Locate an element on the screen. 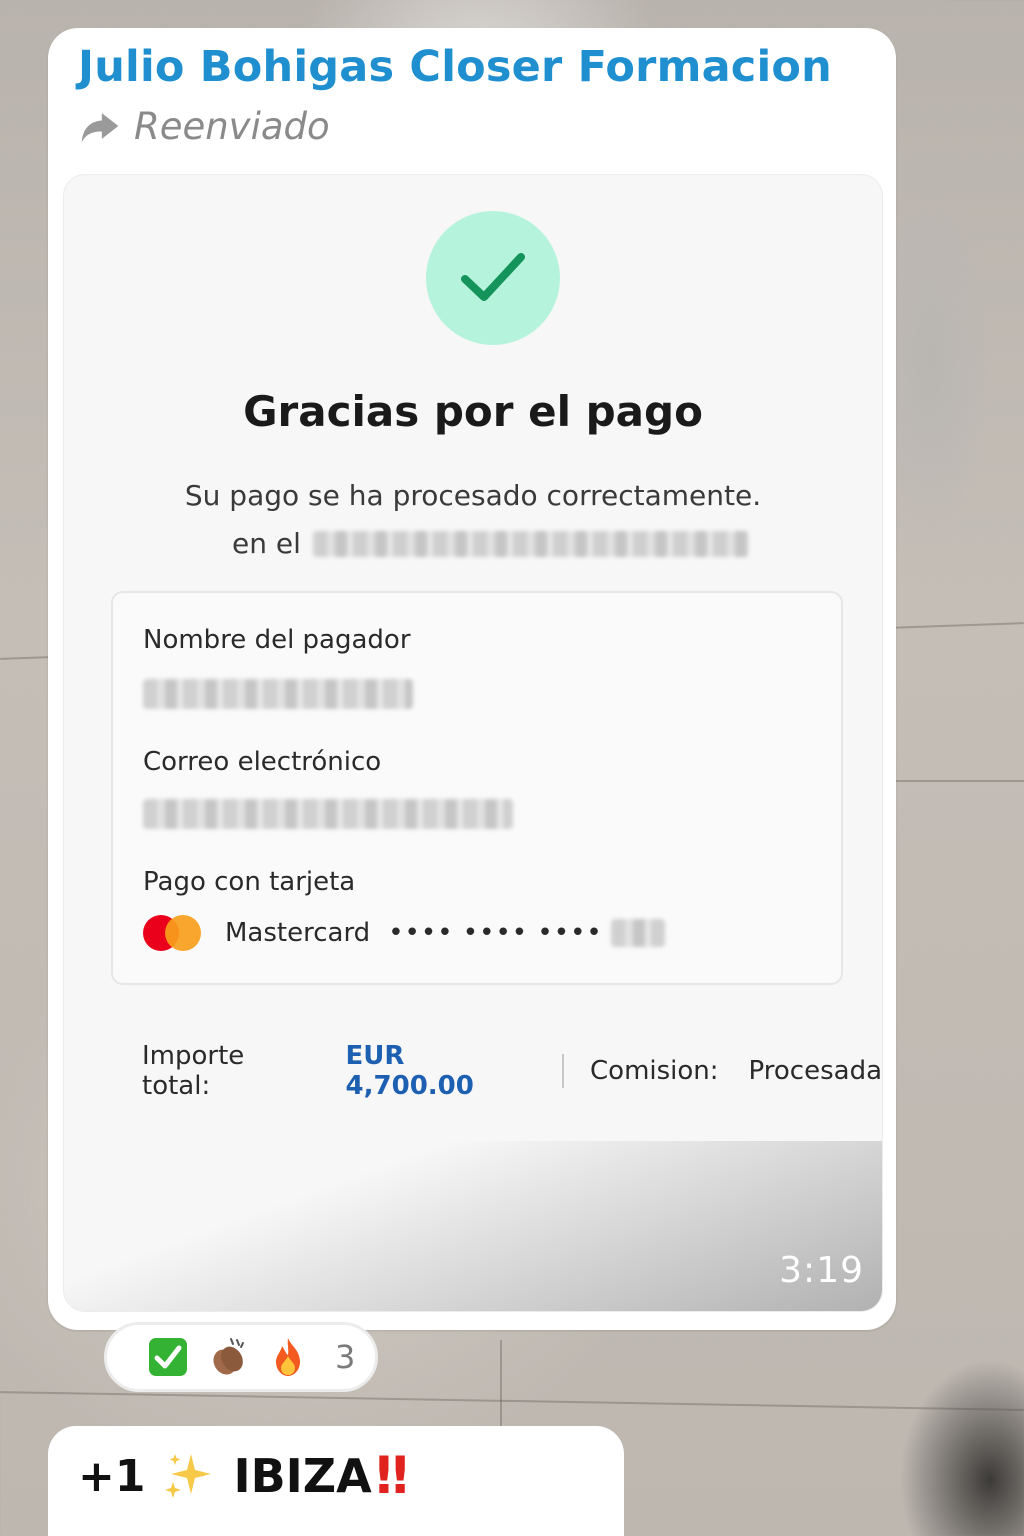 The height and width of the screenshot is (1536, 1024). next-message-text: +1 IBIZA ‼ is located at coordinates (243, 1476).